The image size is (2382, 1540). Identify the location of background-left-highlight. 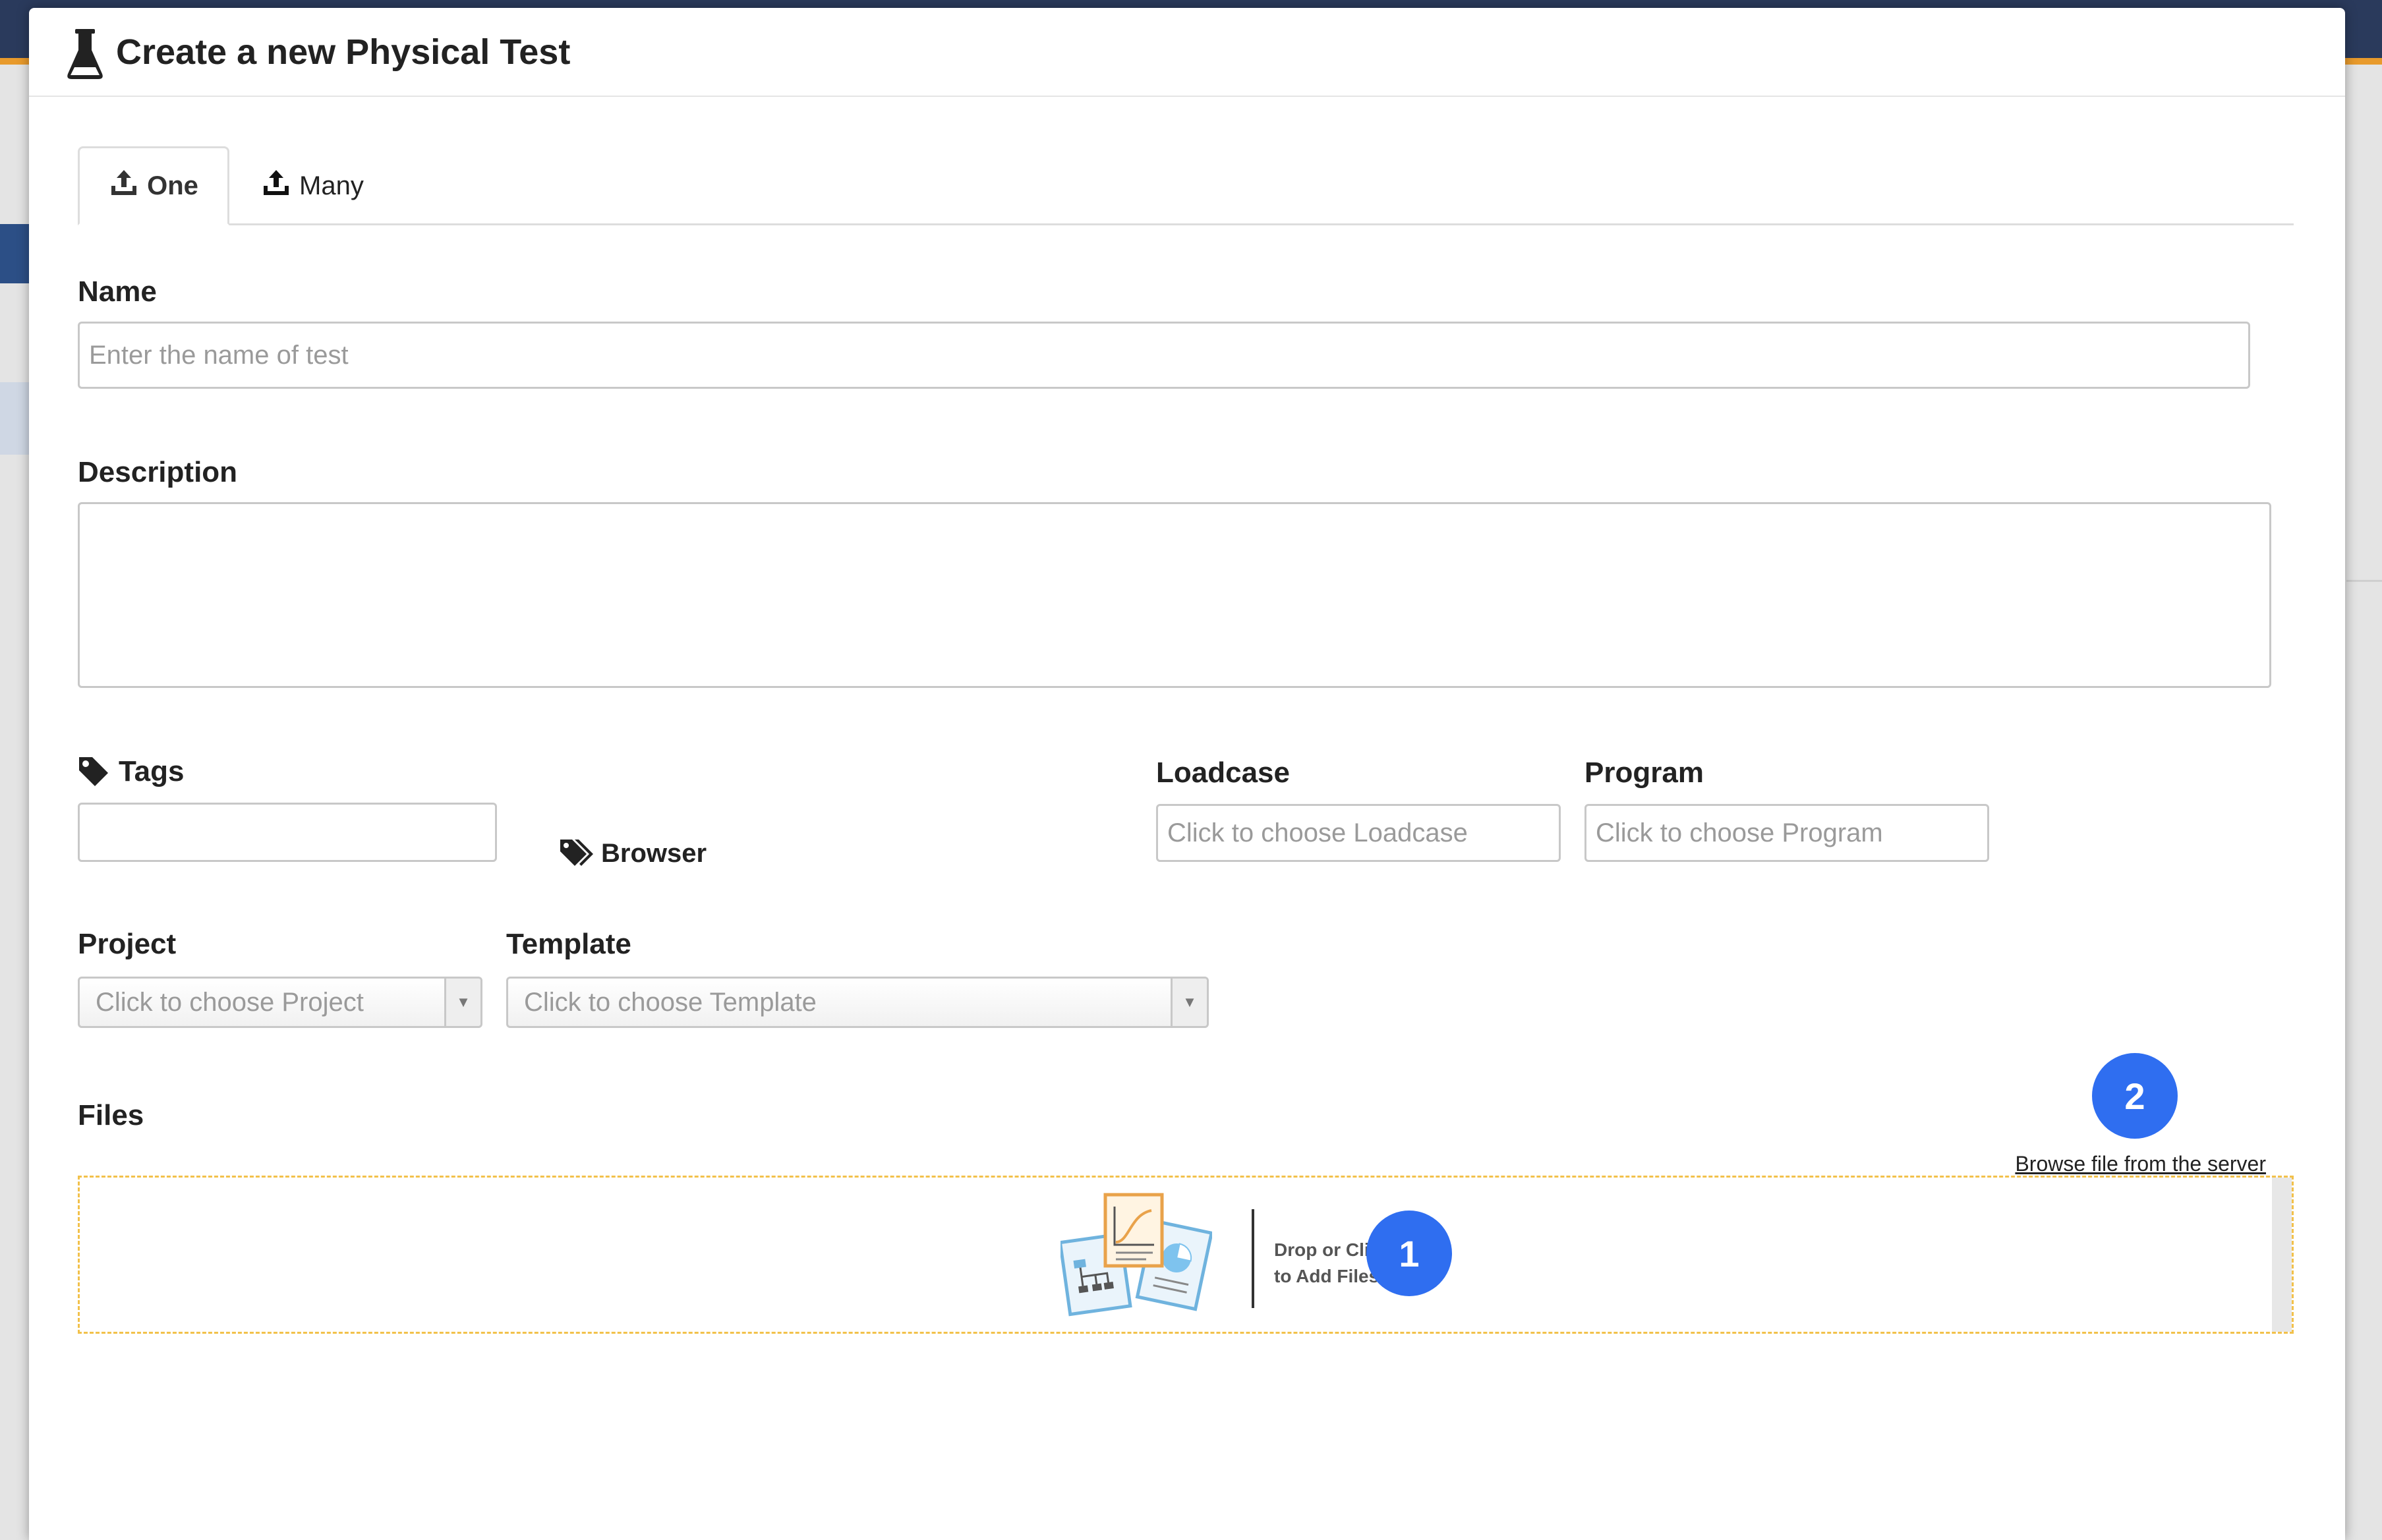
(15, 418).